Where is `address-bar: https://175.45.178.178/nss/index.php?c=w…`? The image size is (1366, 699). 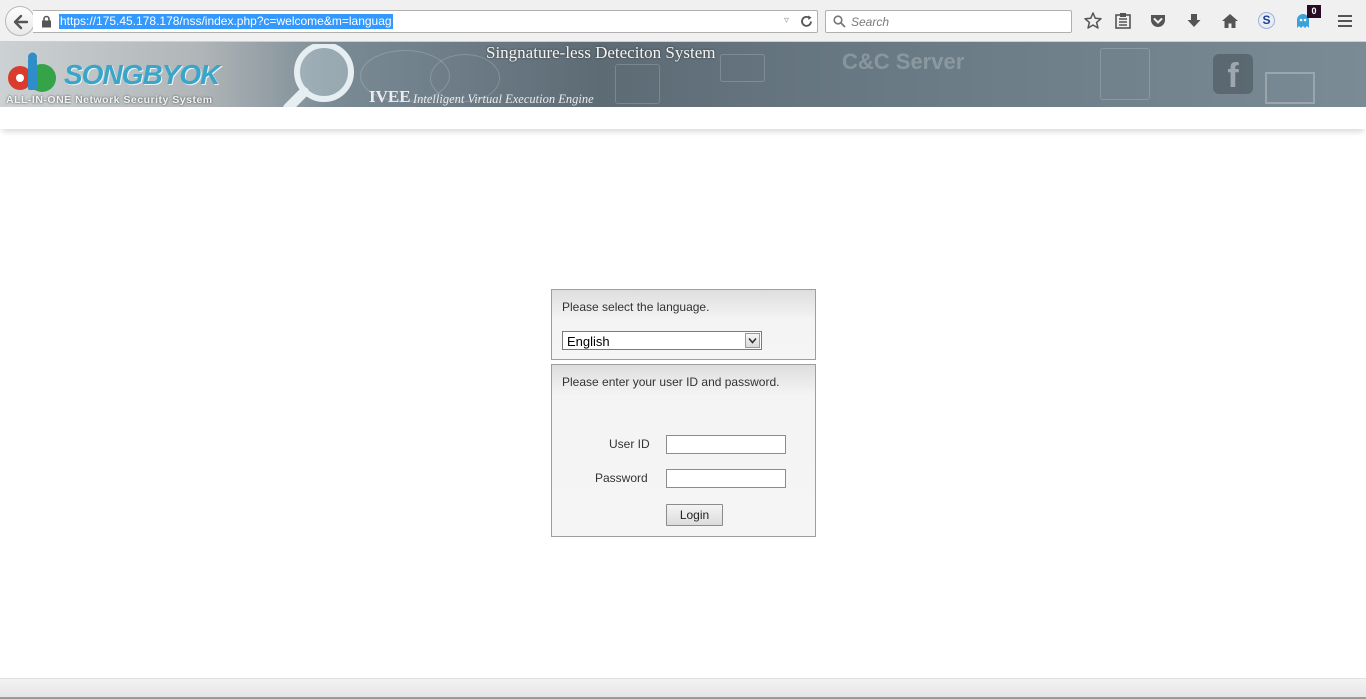 address-bar: https://175.45.178.178/nss/index.php?c=w… is located at coordinates (425, 21).